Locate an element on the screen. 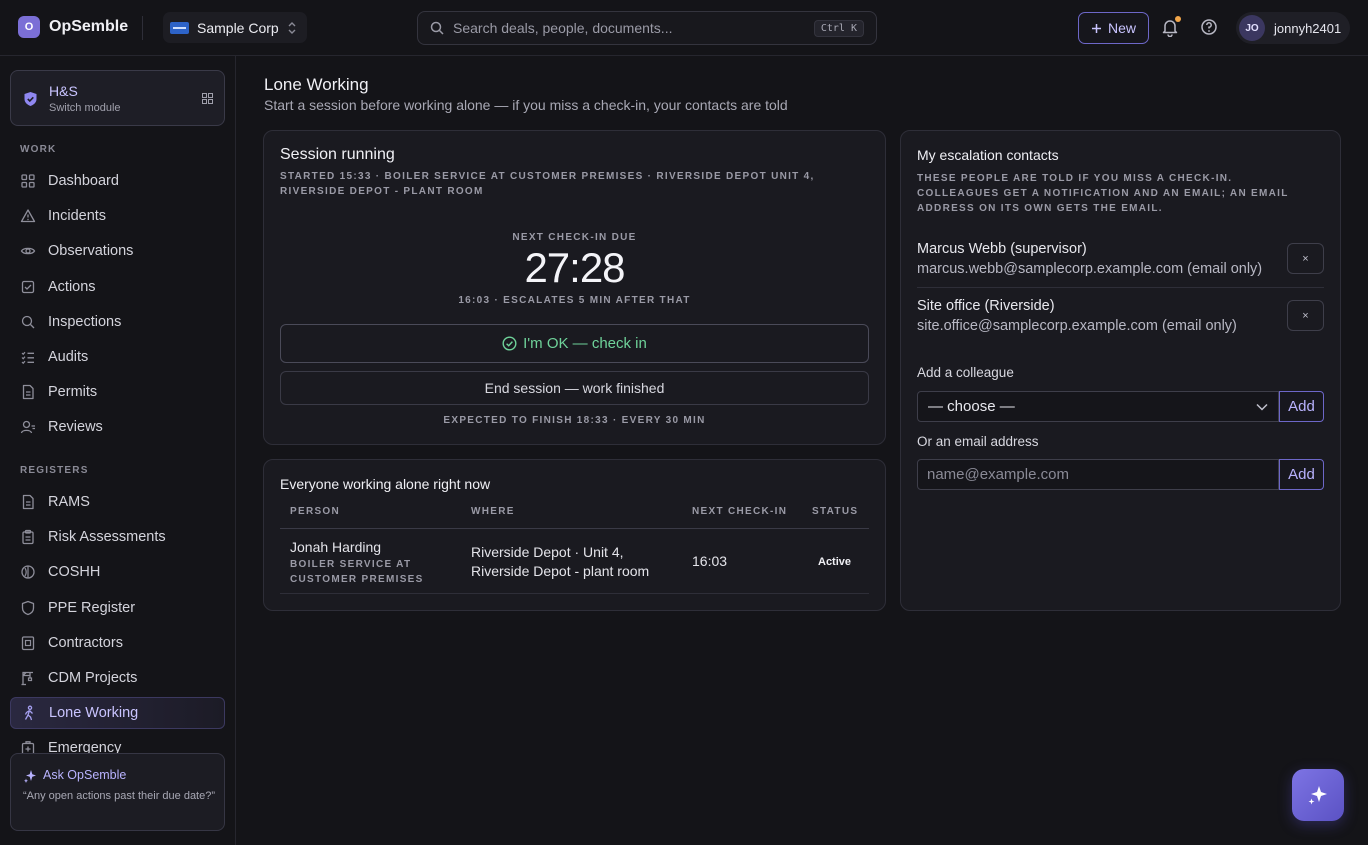  grid-icon is located at coordinates (28, 181).